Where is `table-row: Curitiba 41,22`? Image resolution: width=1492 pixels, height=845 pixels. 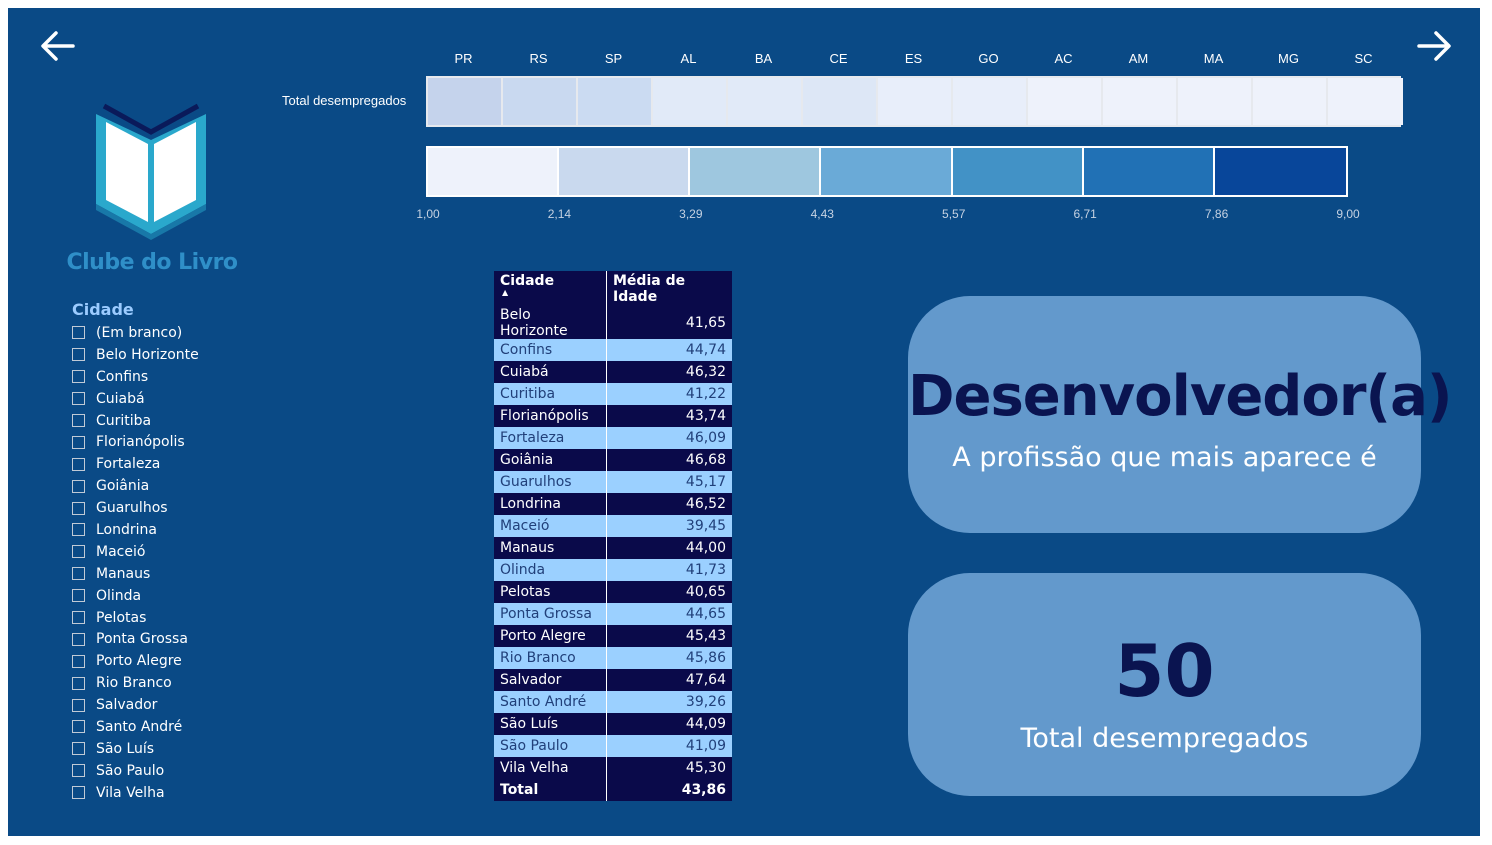
table-row: Curitiba 41,22 is located at coordinates (613, 394).